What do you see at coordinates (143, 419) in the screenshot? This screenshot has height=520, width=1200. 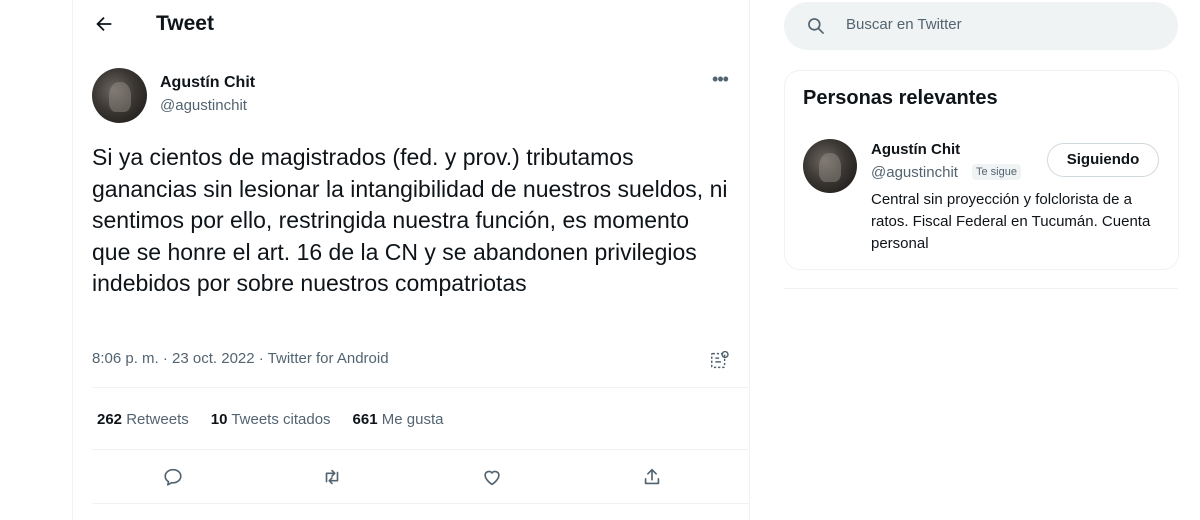 I see `retweets-stat: 262 Retweets` at bounding box center [143, 419].